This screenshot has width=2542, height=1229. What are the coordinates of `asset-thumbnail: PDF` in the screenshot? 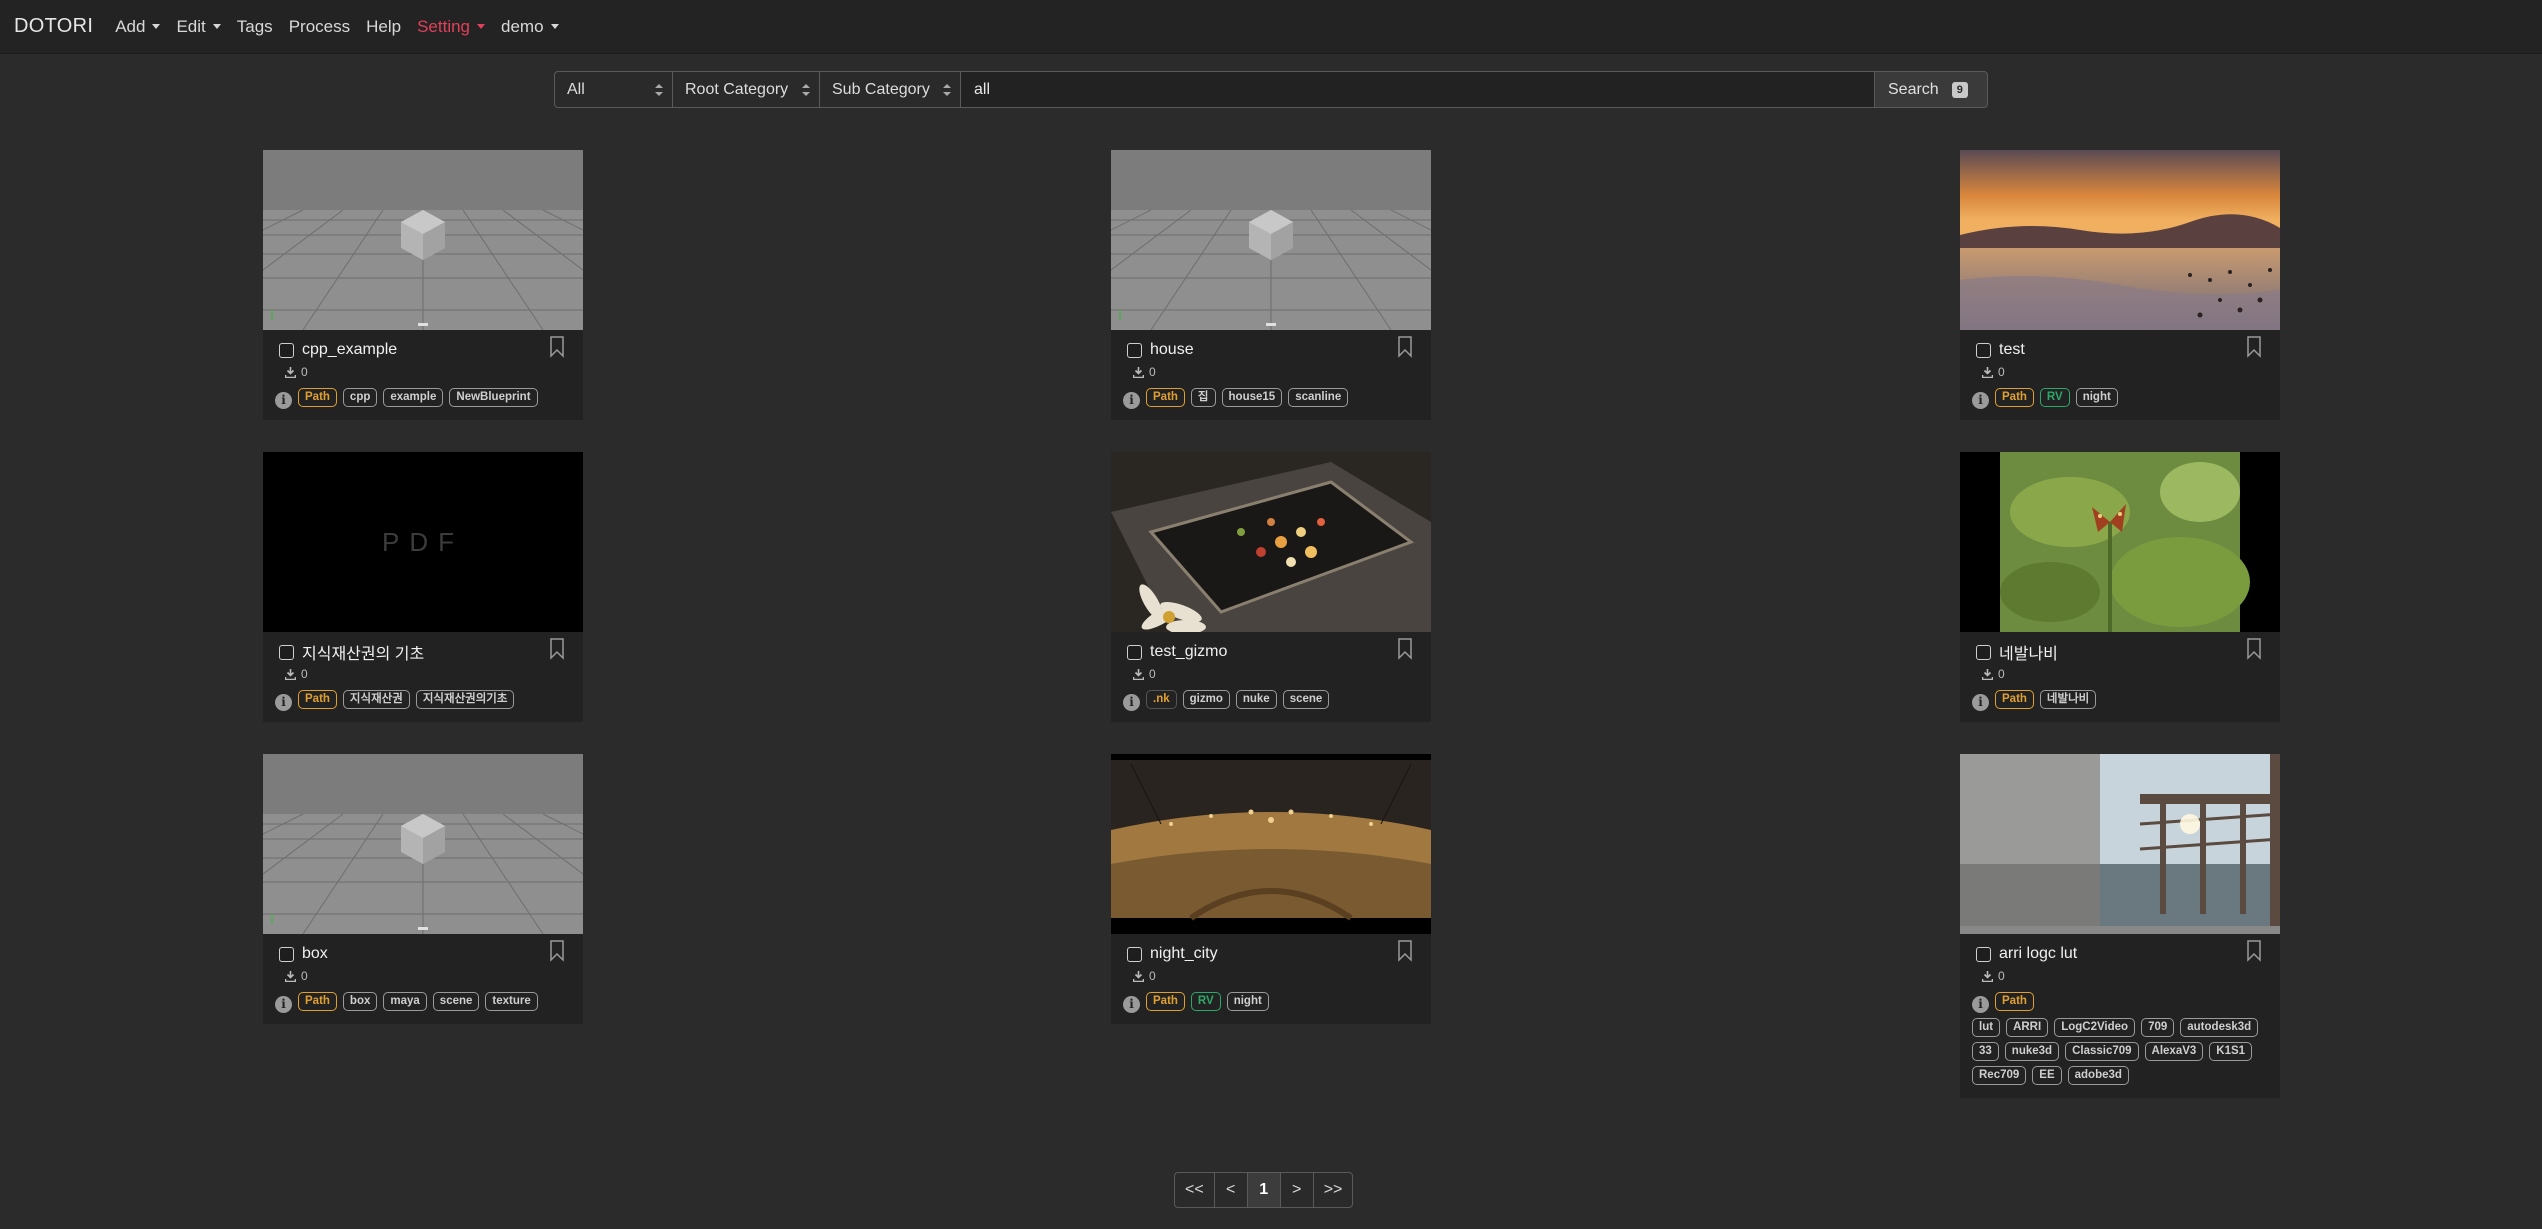 It's located at (423, 542).